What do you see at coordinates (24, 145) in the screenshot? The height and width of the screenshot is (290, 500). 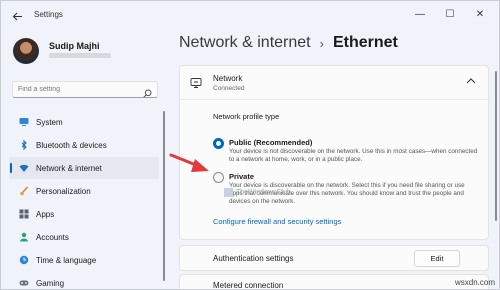 I see `bluetooth-icon` at bounding box center [24, 145].